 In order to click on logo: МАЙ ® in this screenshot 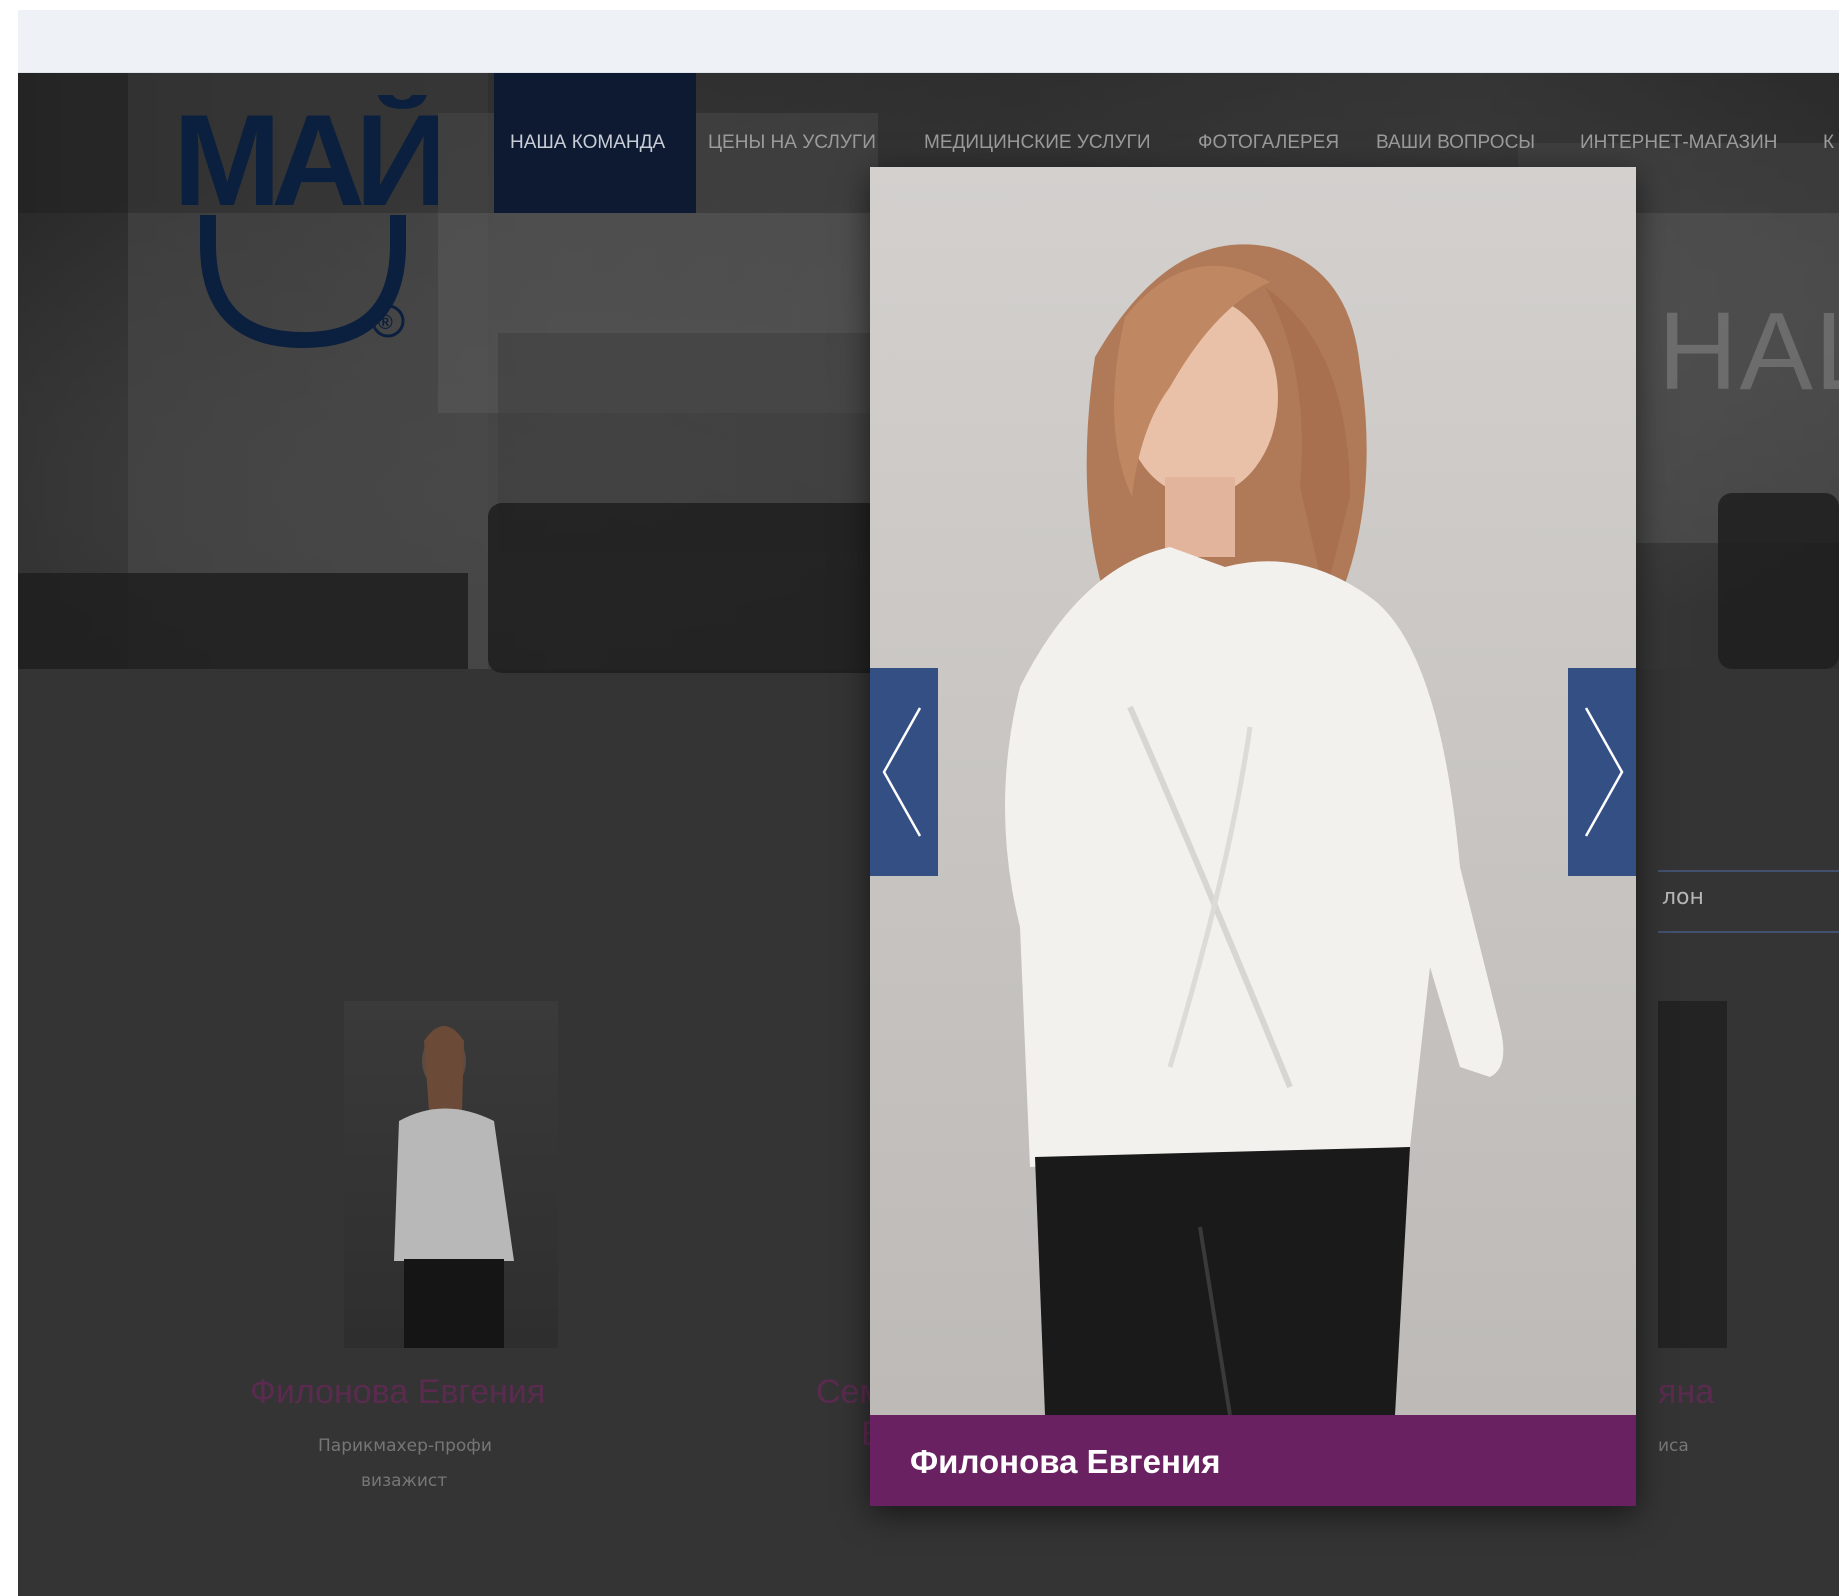, I will do `click(309, 221)`.